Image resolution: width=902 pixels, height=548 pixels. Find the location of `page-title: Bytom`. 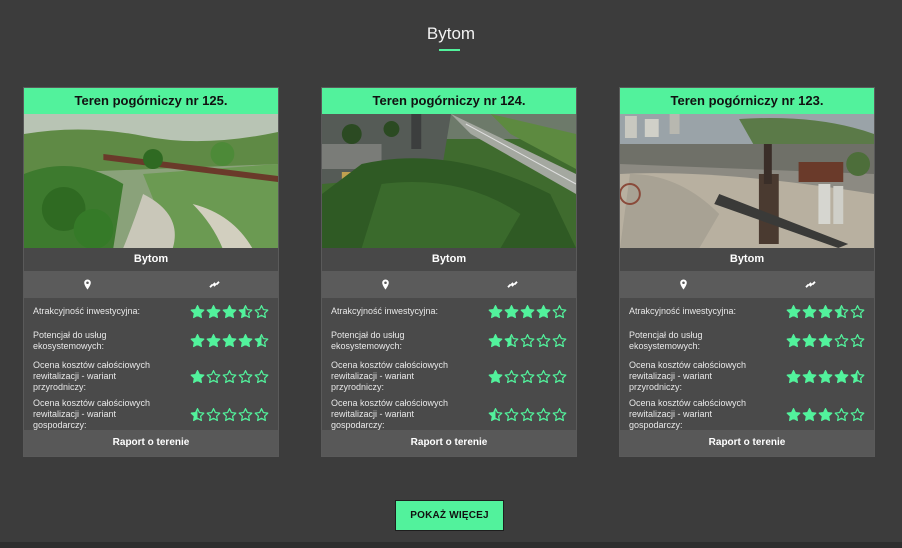

page-title: Bytom is located at coordinates (451, 33).